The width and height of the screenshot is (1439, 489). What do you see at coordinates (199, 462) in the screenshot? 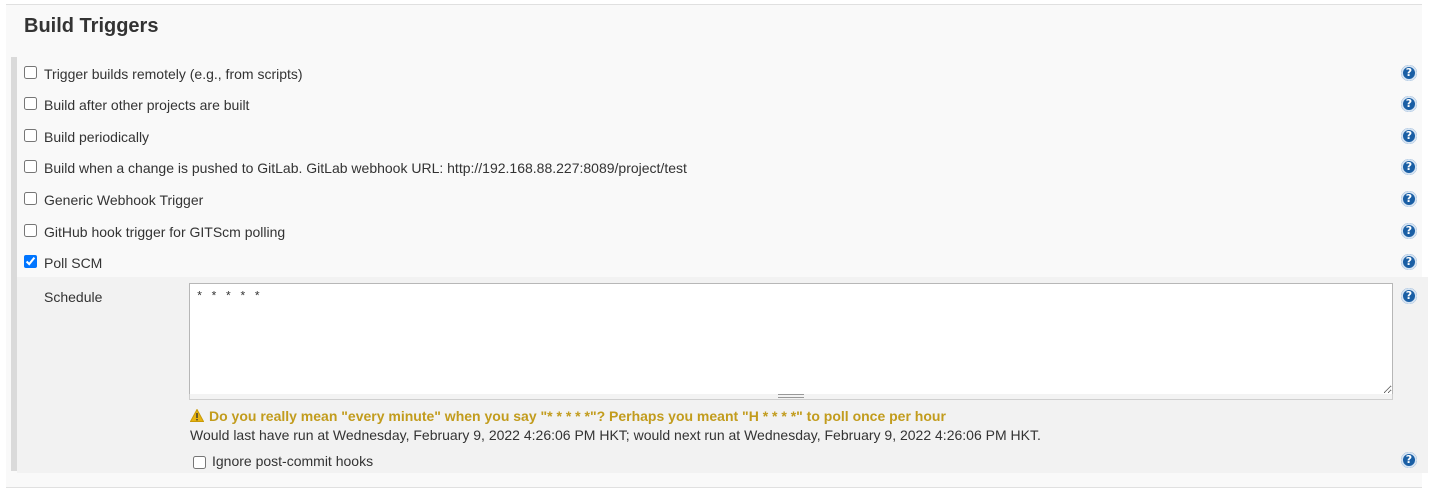
I see `ignore-post-commit-checkbox` at bounding box center [199, 462].